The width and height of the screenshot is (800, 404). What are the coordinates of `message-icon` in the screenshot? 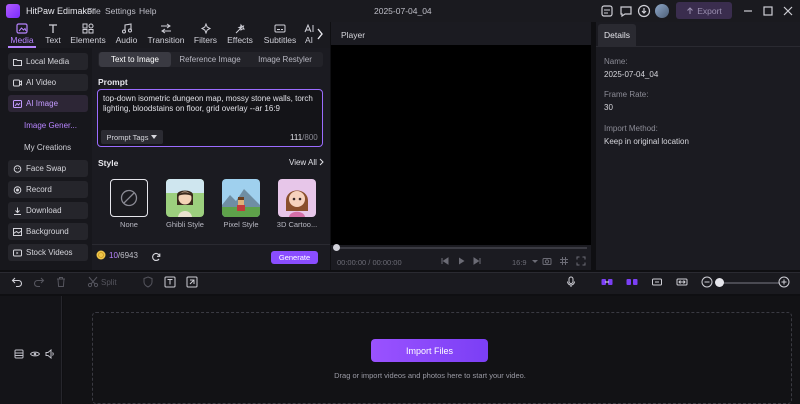 It's located at (626, 11).